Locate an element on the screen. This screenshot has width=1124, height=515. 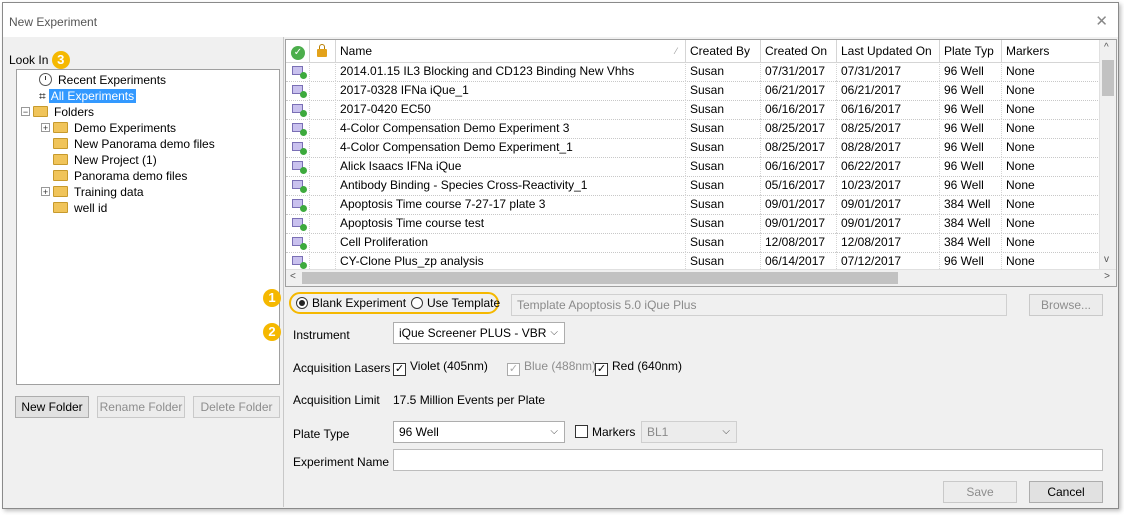
close-icon: ✕ is located at coordinates (1101, 21).